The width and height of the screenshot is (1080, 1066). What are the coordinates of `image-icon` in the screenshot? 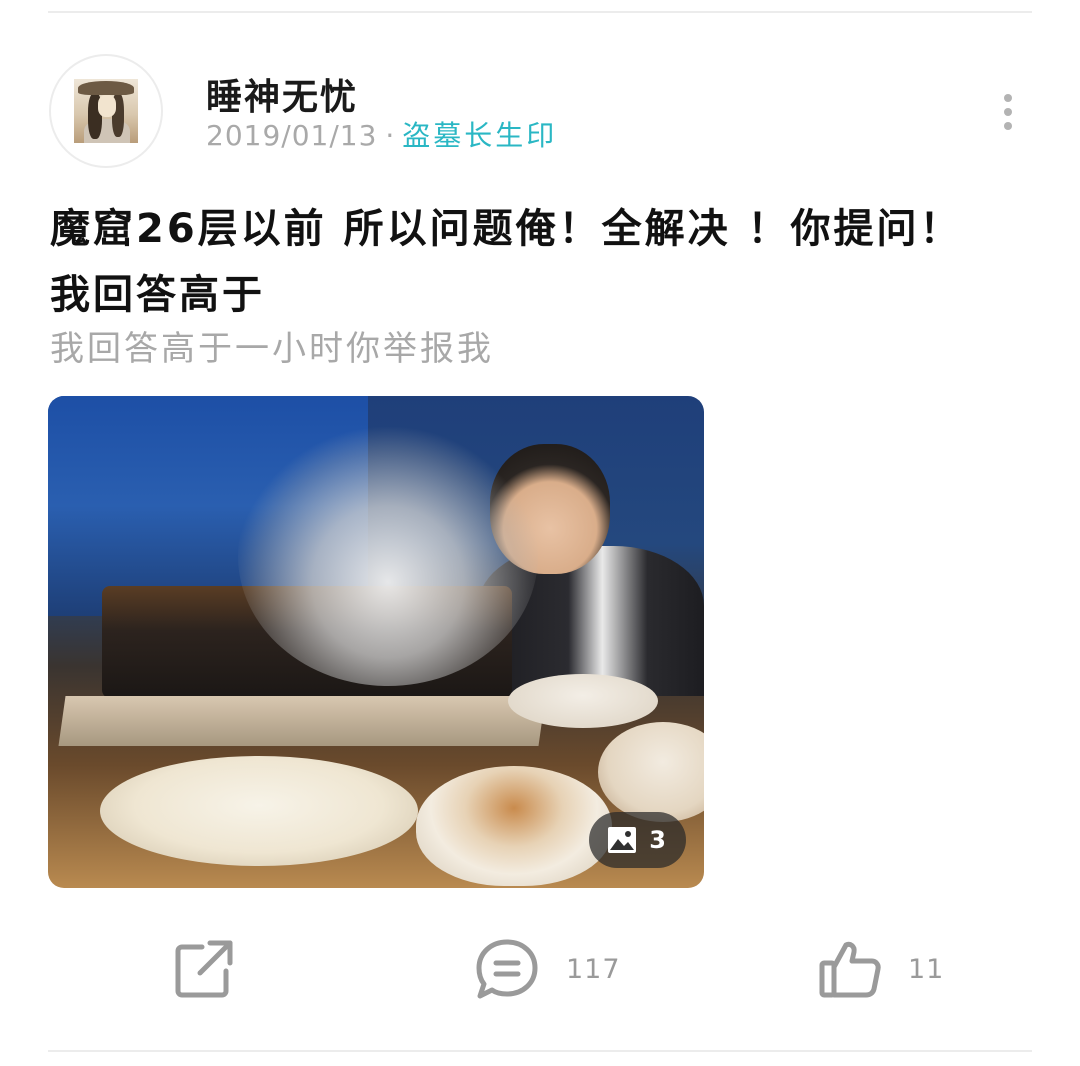 It's located at (622, 840).